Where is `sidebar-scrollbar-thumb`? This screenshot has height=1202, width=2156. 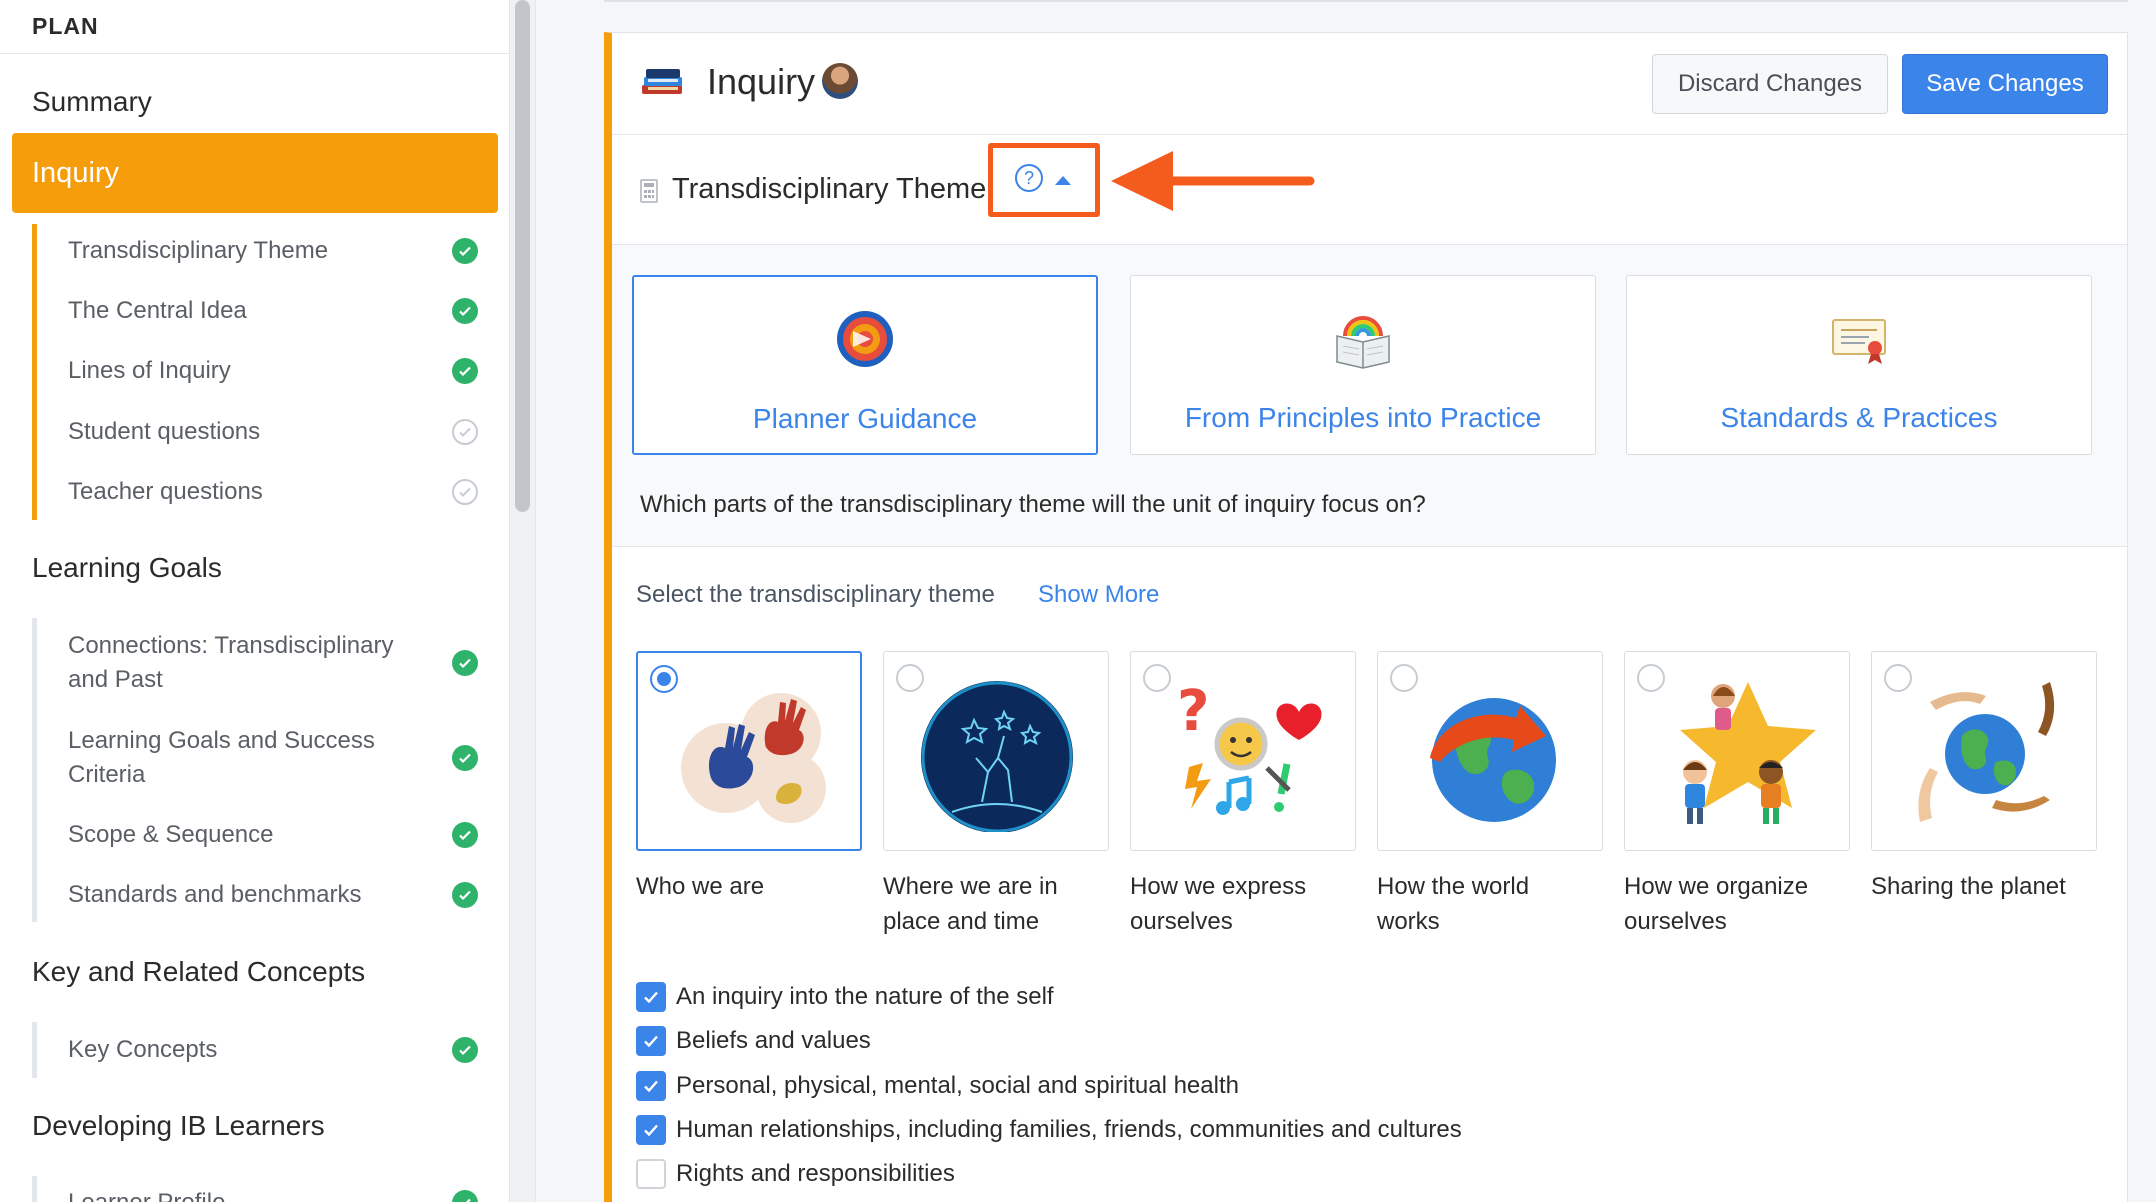 sidebar-scrollbar-thumb is located at coordinates (522, 256).